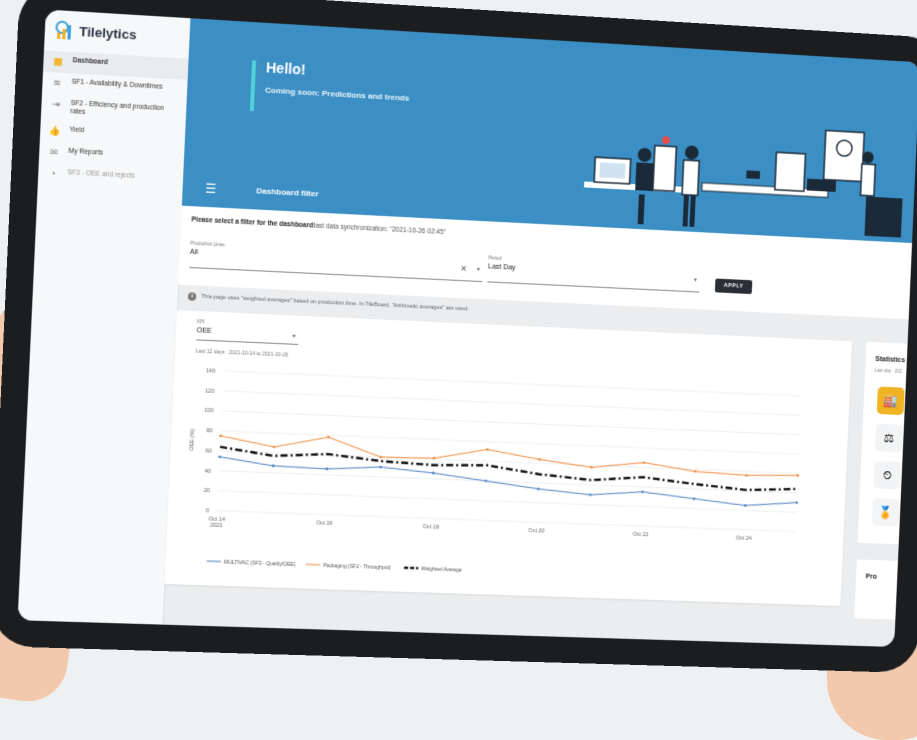 This screenshot has height=740, width=917. I want to click on y-tick-label: 80, so click(209, 431).